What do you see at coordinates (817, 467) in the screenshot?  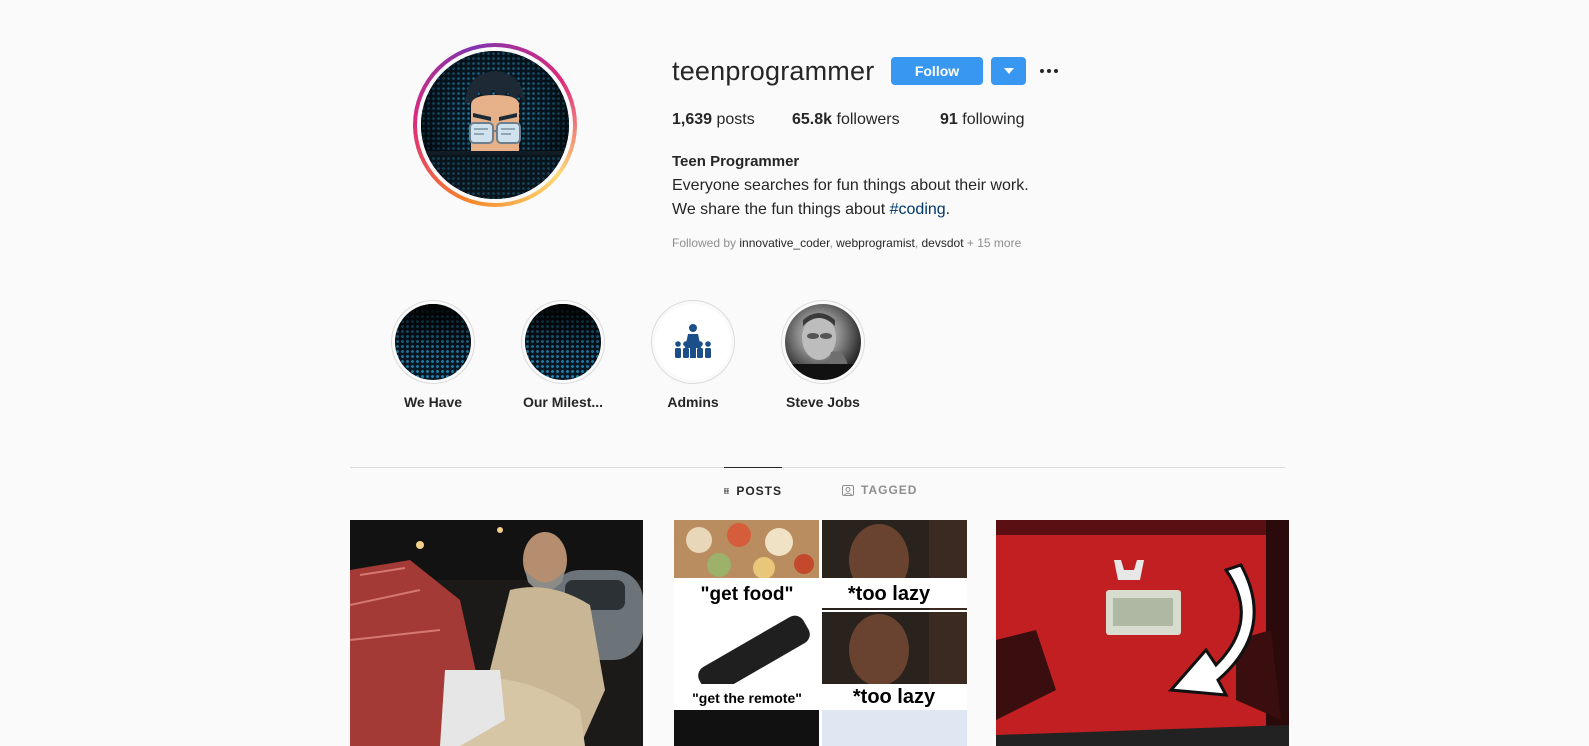 I see `tabs-divider` at bounding box center [817, 467].